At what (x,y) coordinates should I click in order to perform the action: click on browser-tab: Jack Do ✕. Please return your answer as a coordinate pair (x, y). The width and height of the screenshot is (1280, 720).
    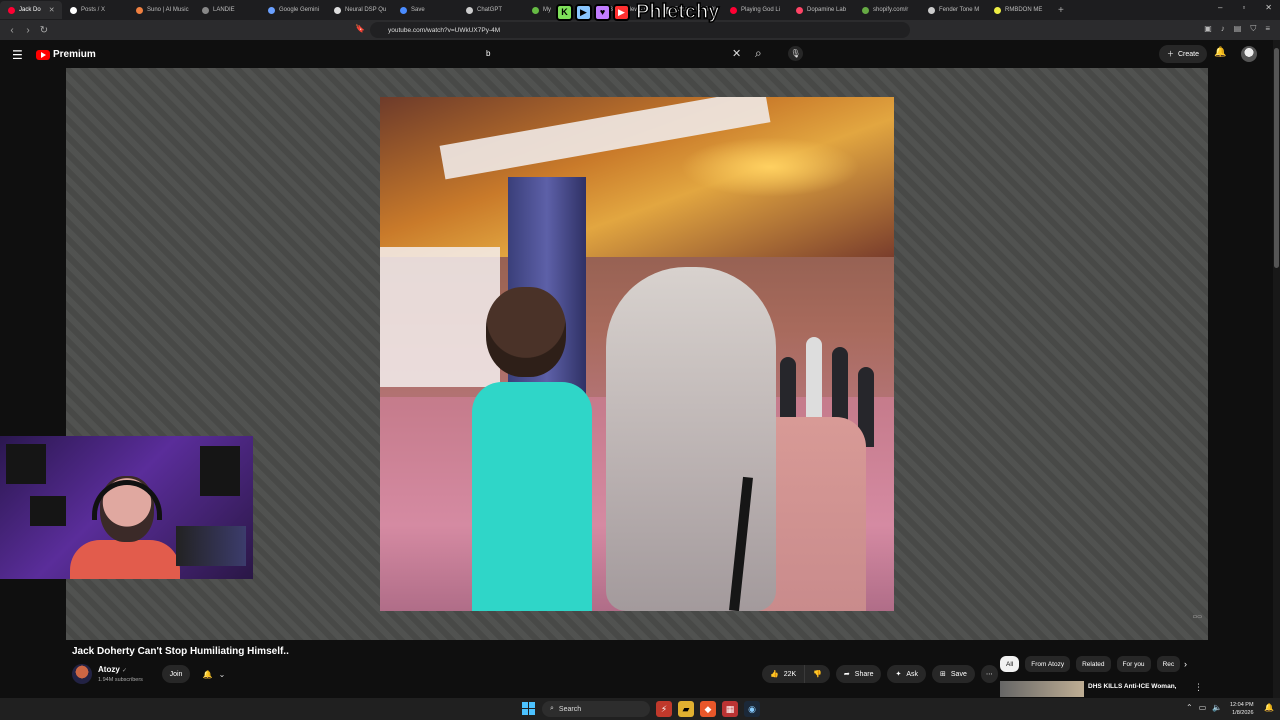
    Looking at the image, I should click on (31, 10).